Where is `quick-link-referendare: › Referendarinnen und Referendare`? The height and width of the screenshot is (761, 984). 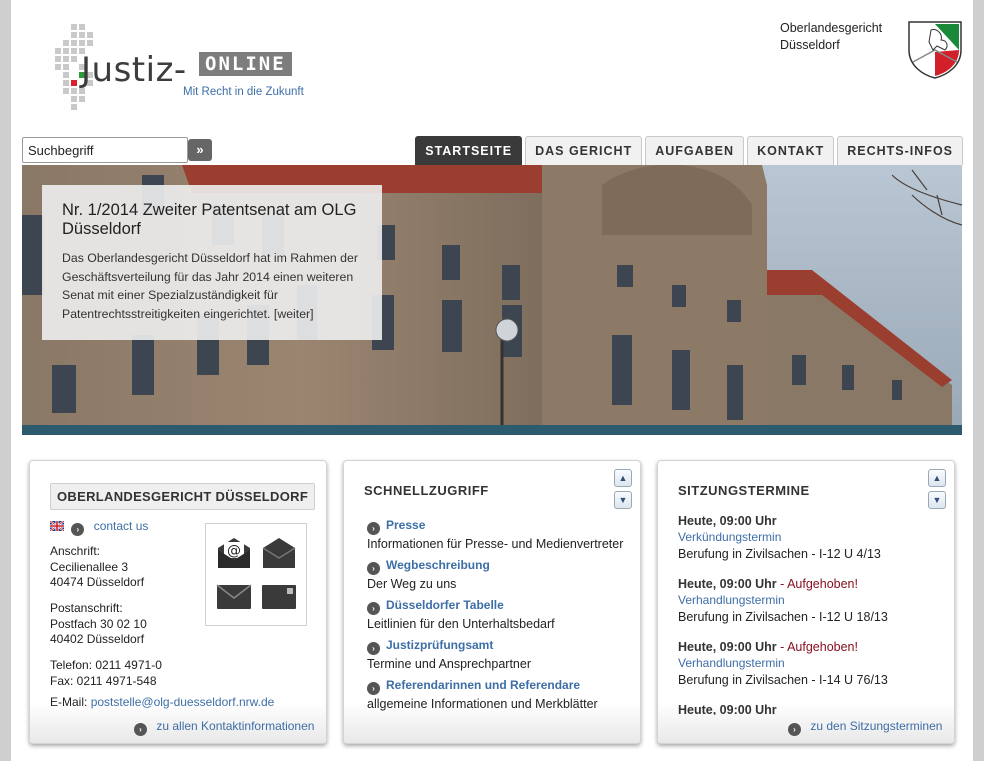
quick-link-referendare: › Referendarinnen und Referendare is located at coordinates (502, 685).